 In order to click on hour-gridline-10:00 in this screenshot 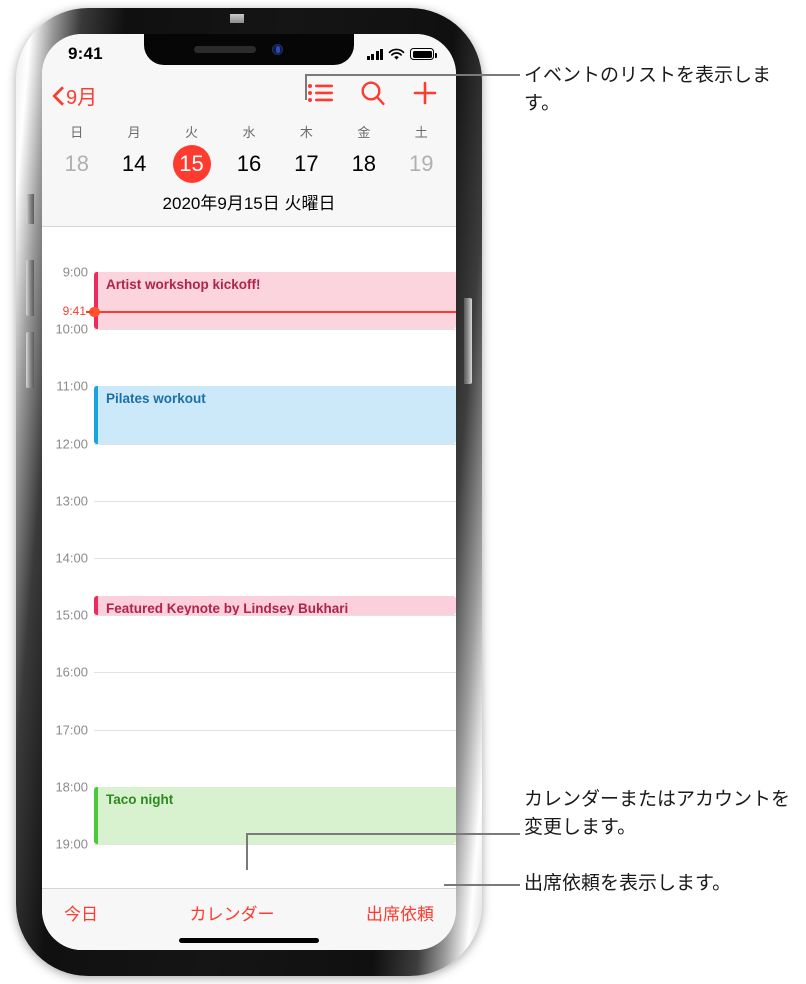, I will do `click(275, 330)`.